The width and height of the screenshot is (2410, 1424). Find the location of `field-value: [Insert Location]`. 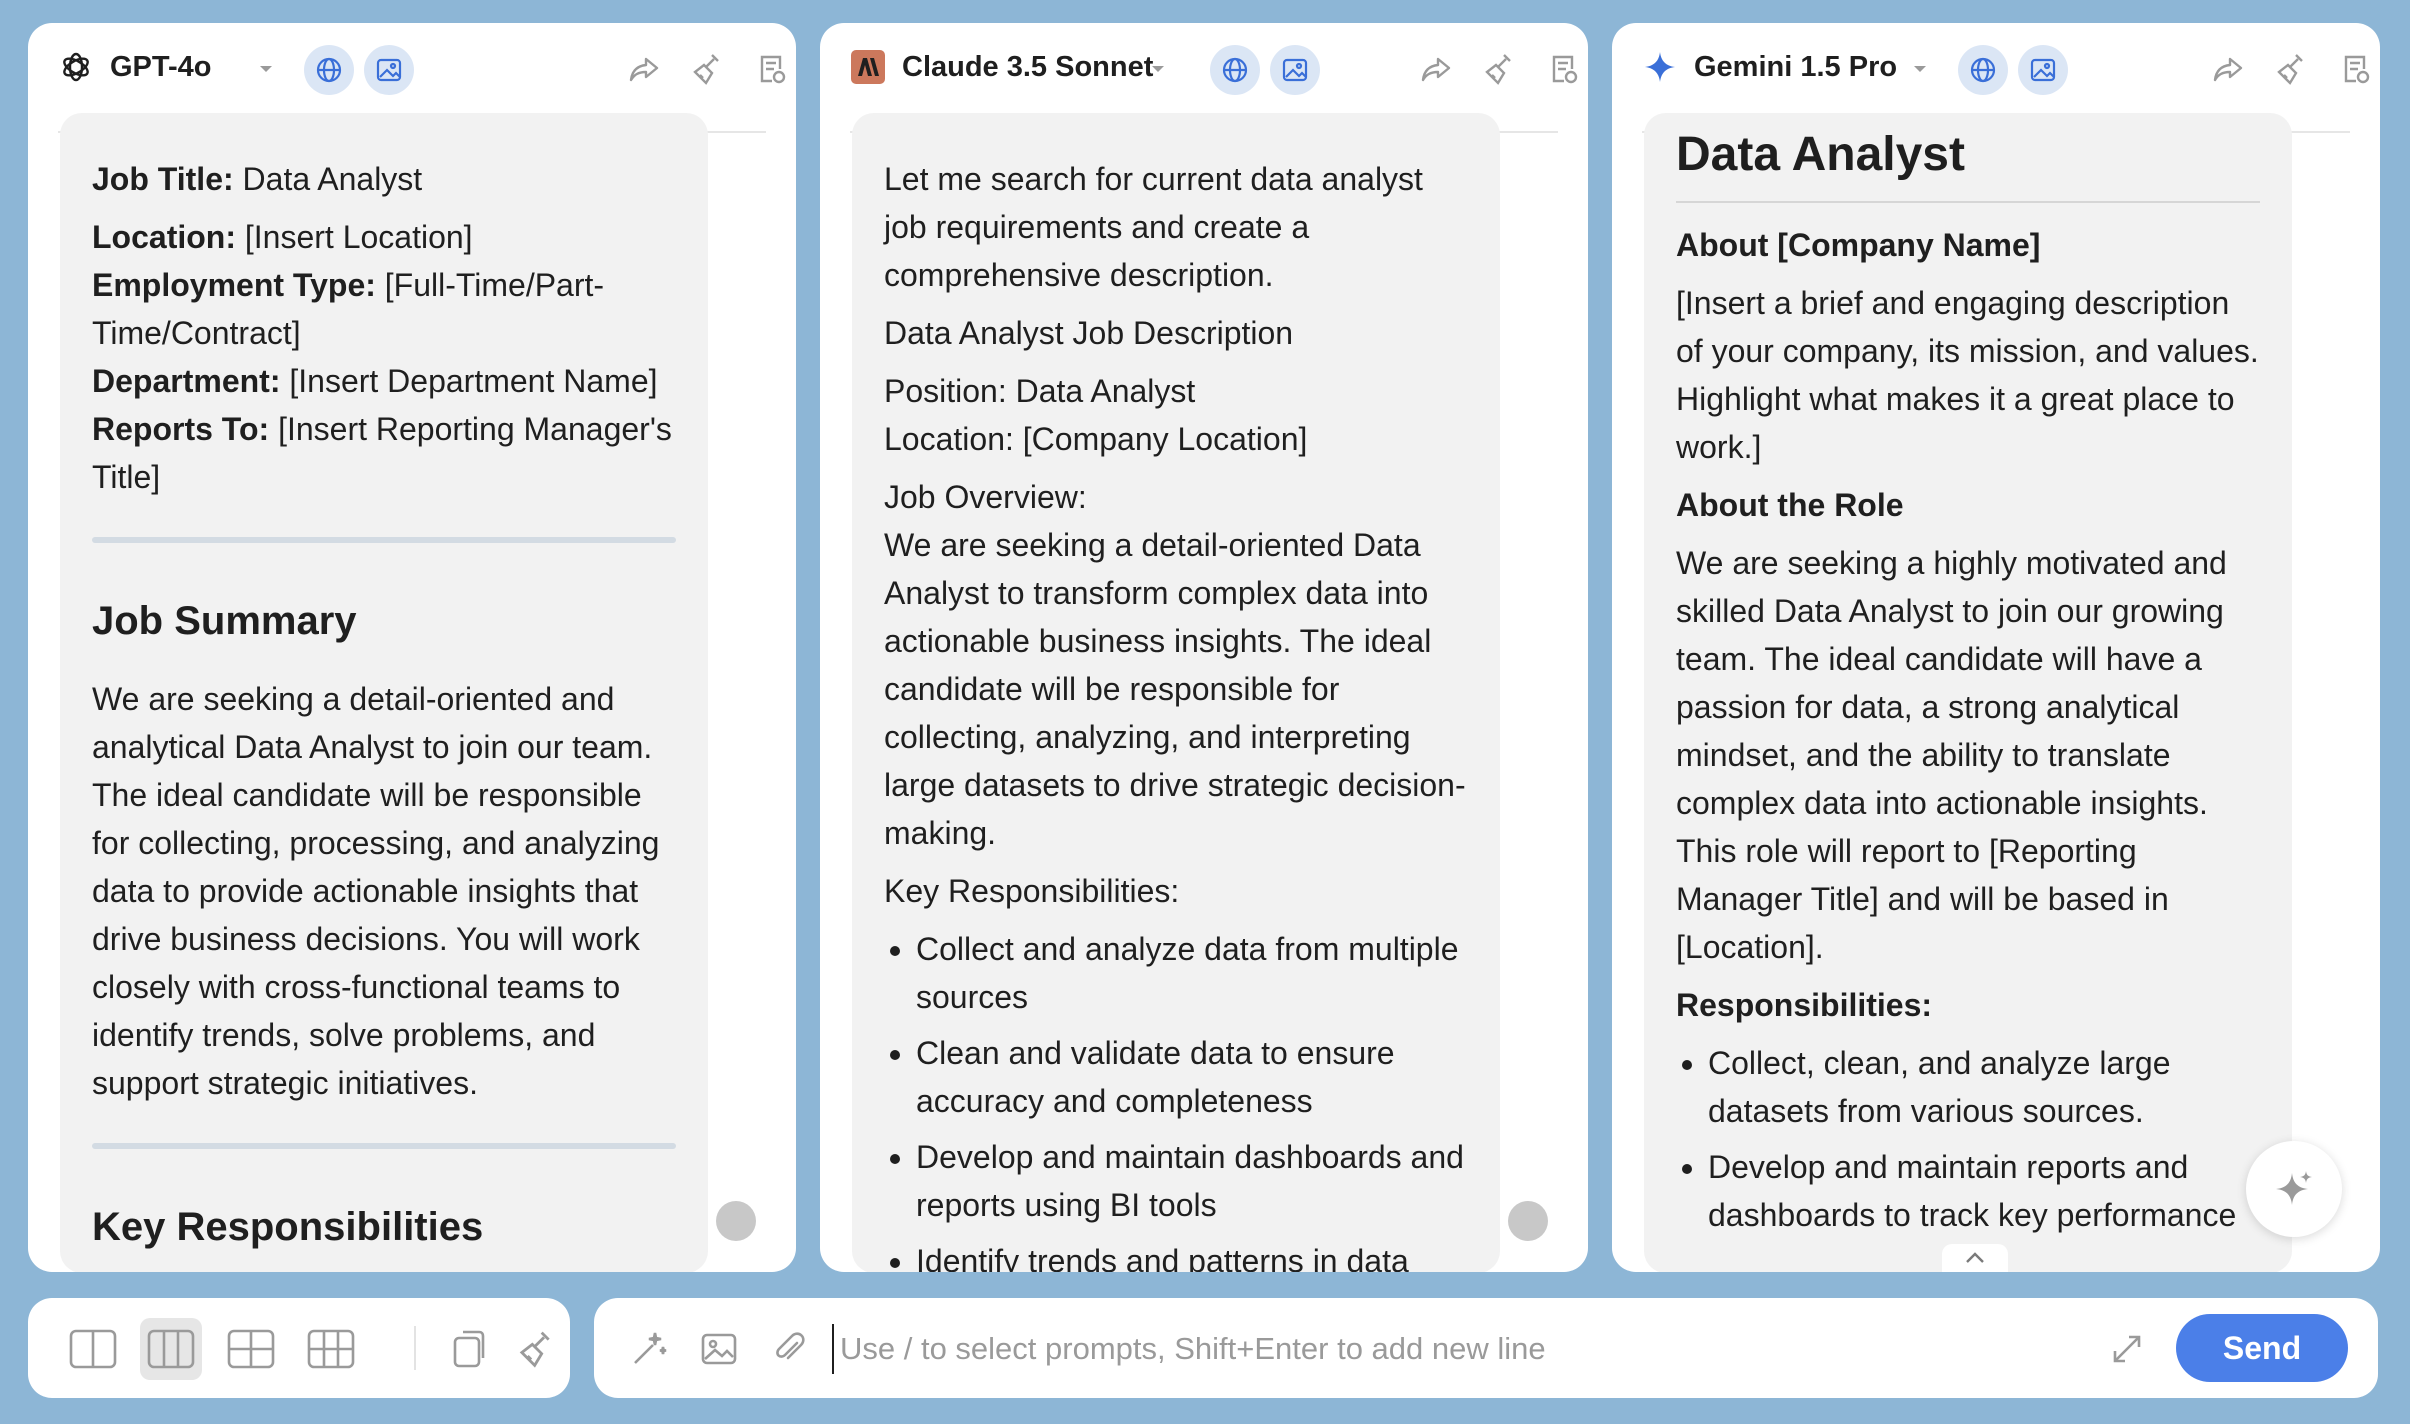

field-value: [Insert Location] is located at coordinates (358, 237).